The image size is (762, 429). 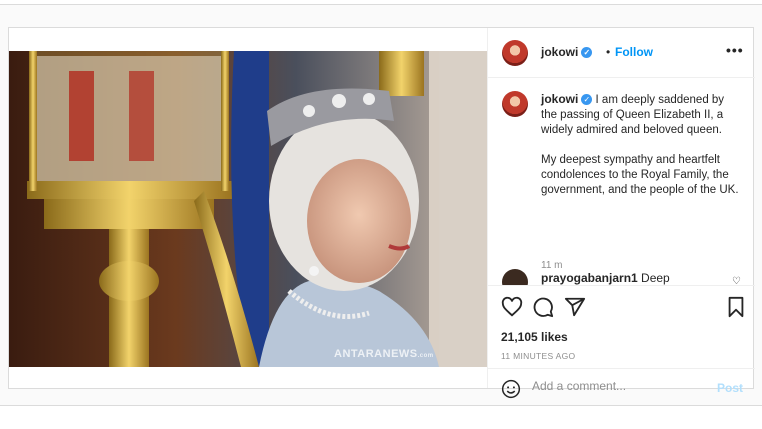 I want to click on author-username: jokowi ✓, so click(x=567, y=52).